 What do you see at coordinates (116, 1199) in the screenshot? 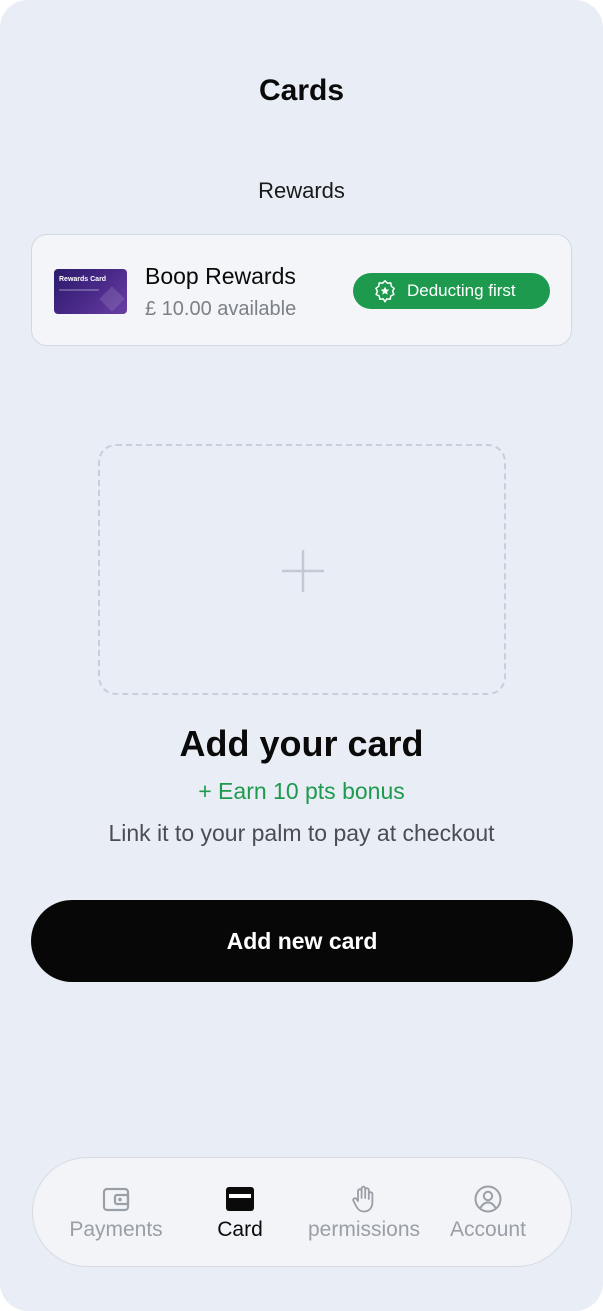
I see `wallet-icon` at bounding box center [116, 1199].